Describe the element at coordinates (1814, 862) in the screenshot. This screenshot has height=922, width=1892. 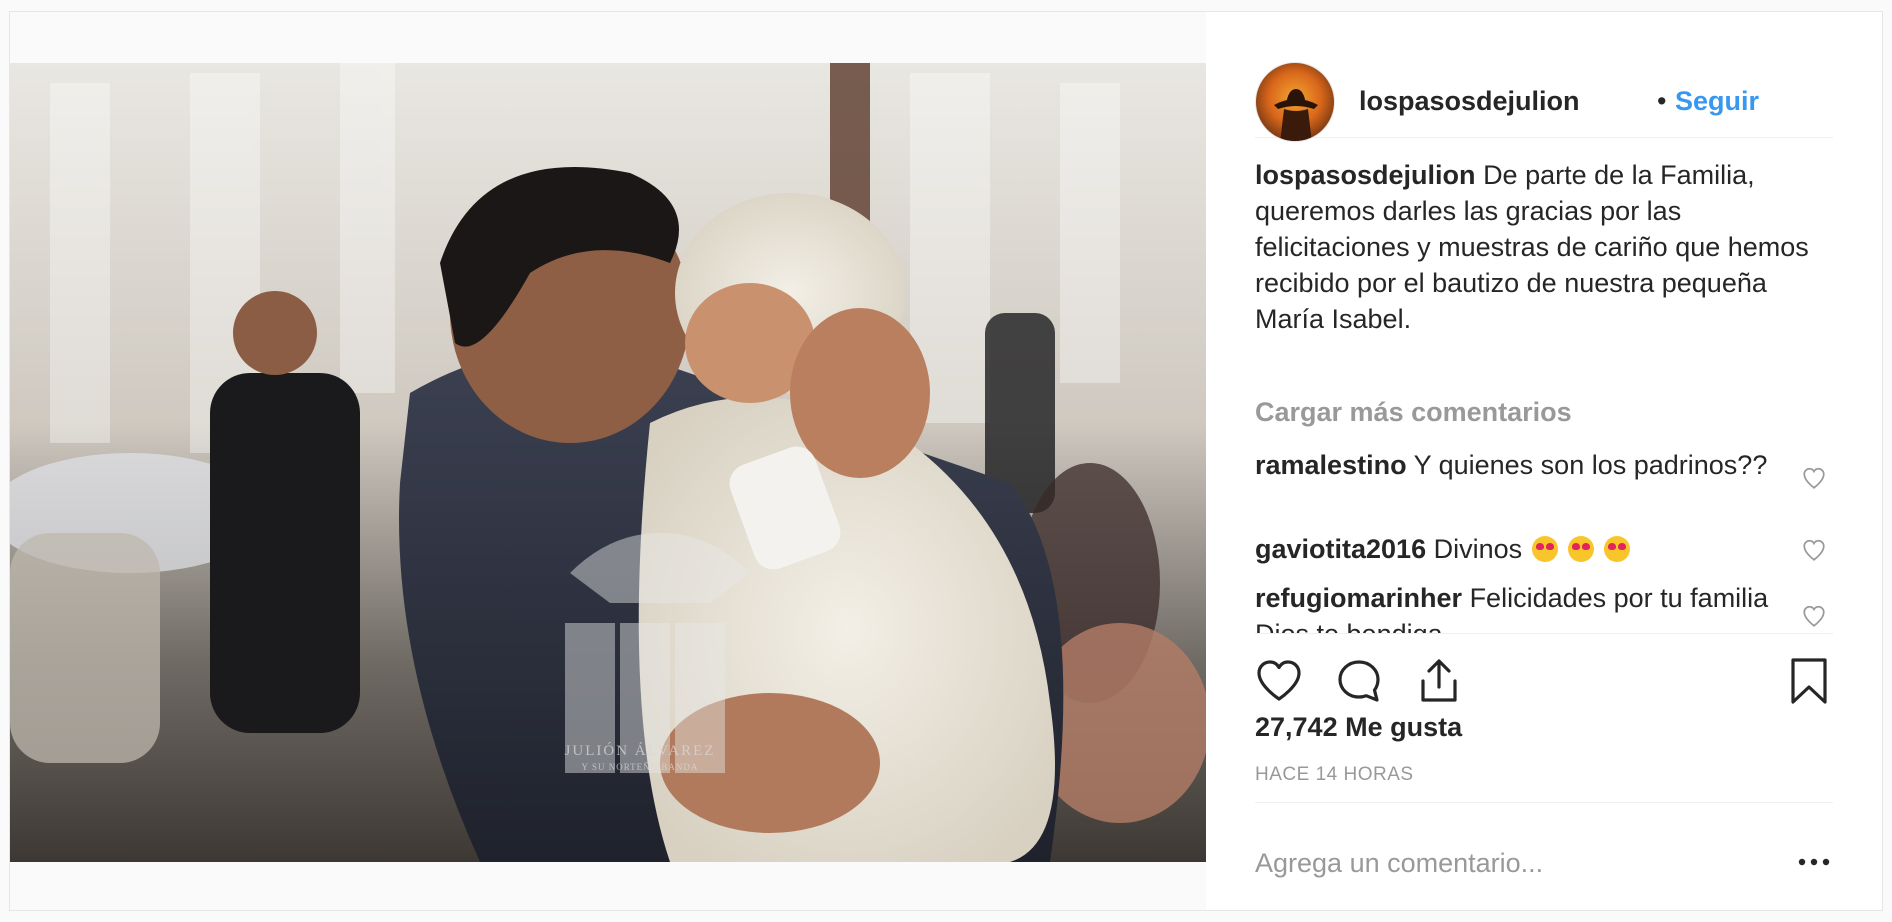
I see `more-options-icon` at that location.